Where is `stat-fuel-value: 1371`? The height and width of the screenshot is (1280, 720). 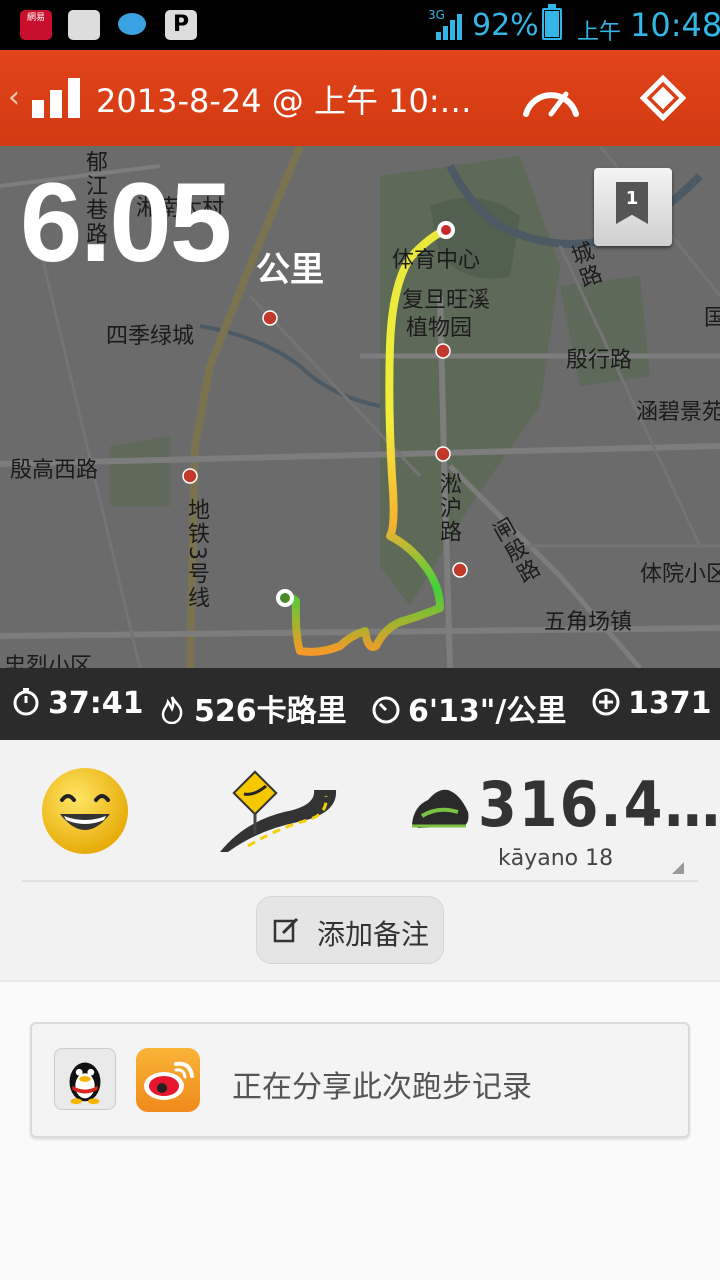
stat-fuel-value: 1371 is located at coordinates (670, 703).